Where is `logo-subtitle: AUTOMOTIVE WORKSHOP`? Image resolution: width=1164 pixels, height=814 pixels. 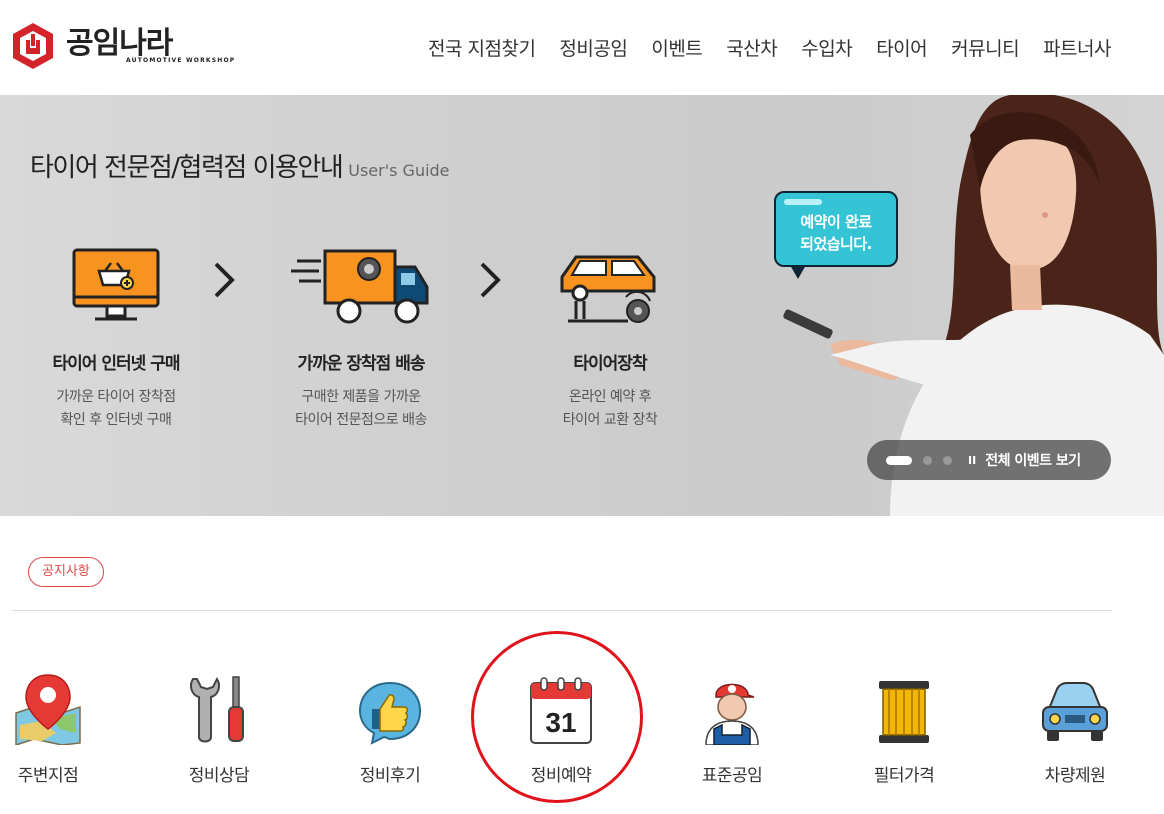 logo-subtitle: AUTOMOTIVE WORKSHOP is located at coordinates (181, 60).